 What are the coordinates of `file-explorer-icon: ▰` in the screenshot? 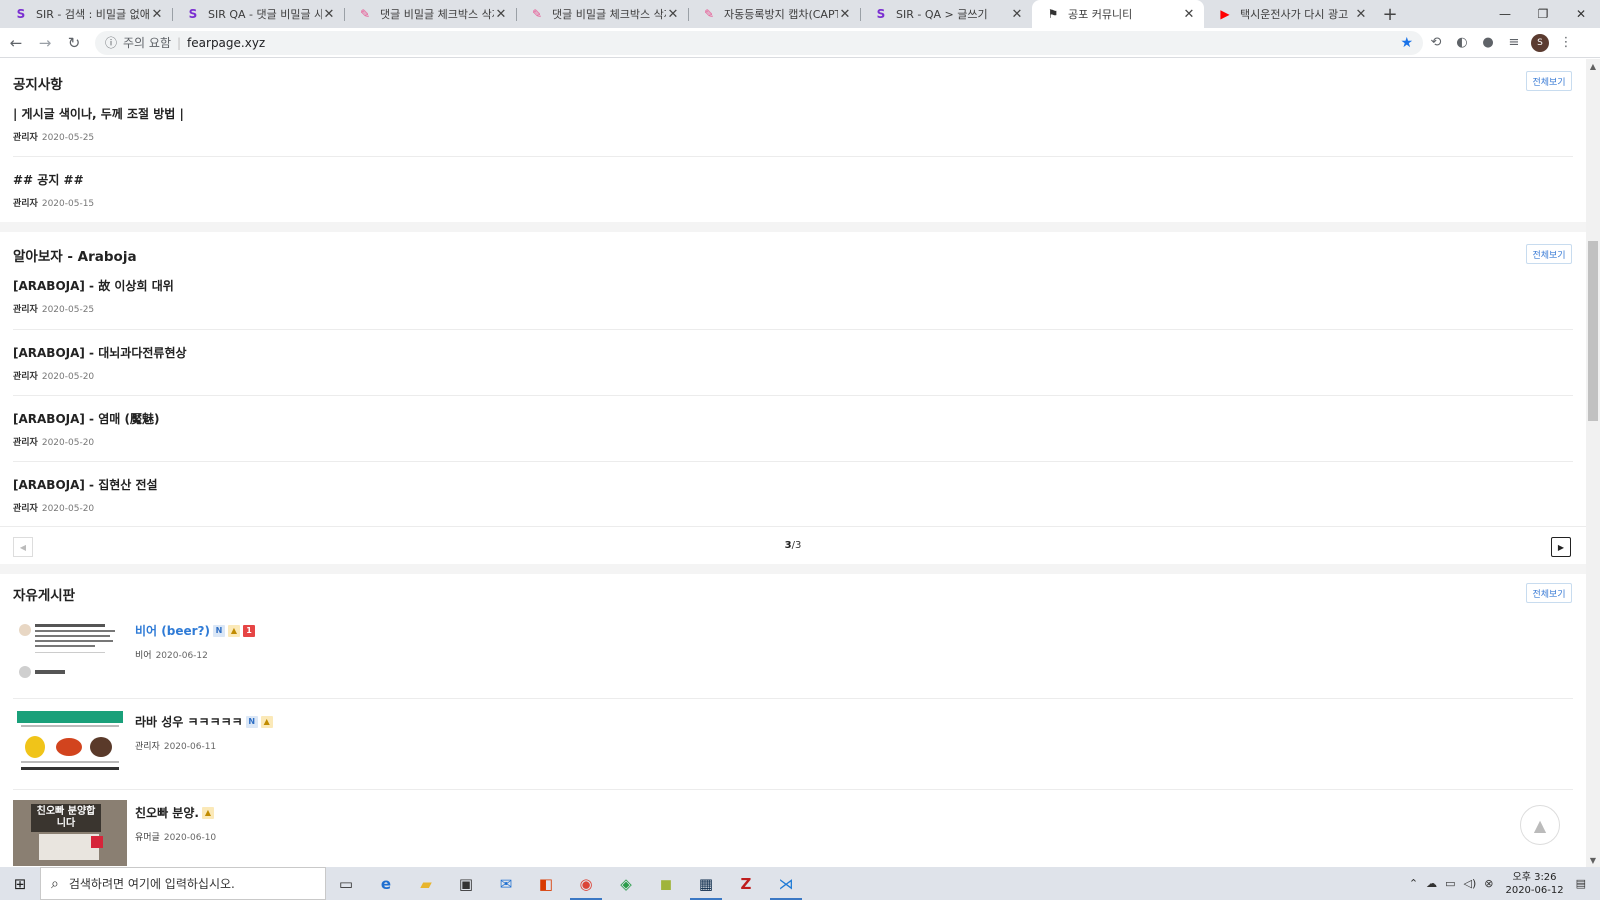 It's located at (426, 883).